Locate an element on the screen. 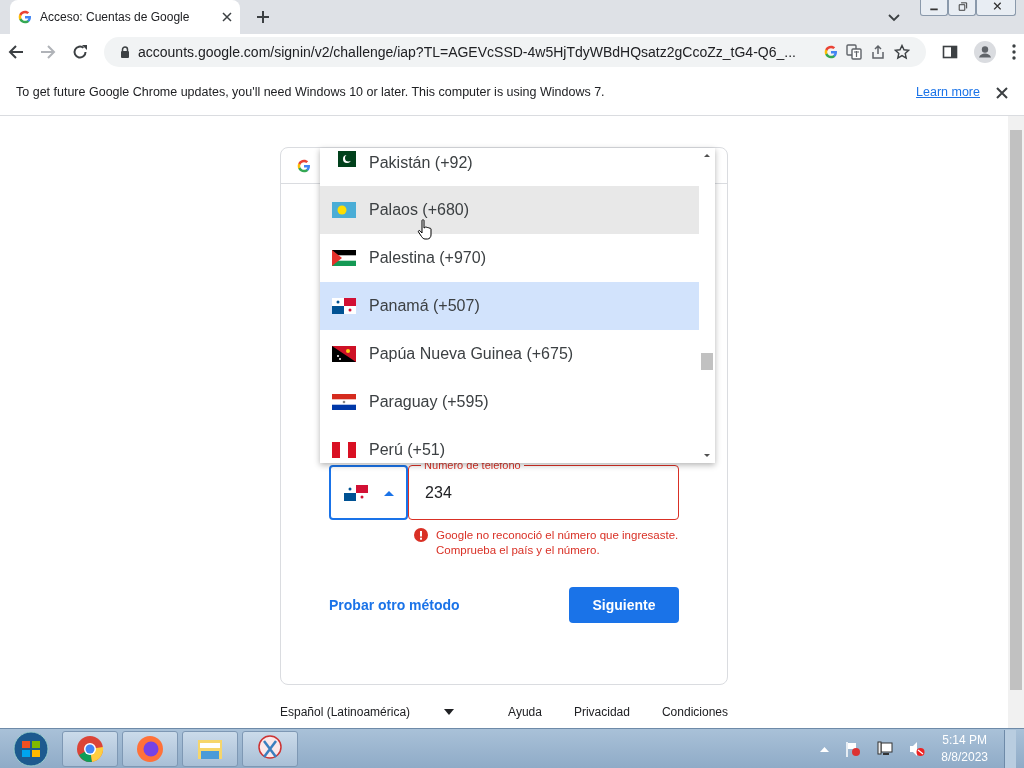 The image size is (1024, 768). tab-title: Acceso: Cuentas de Google is located at coordinates (115, 17).